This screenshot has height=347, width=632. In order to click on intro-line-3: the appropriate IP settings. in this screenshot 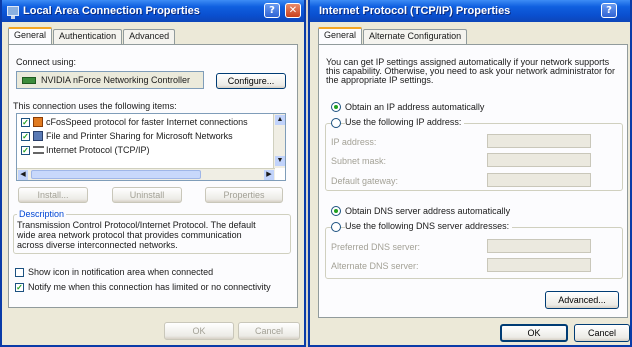, I will do `click(380, 80)`.